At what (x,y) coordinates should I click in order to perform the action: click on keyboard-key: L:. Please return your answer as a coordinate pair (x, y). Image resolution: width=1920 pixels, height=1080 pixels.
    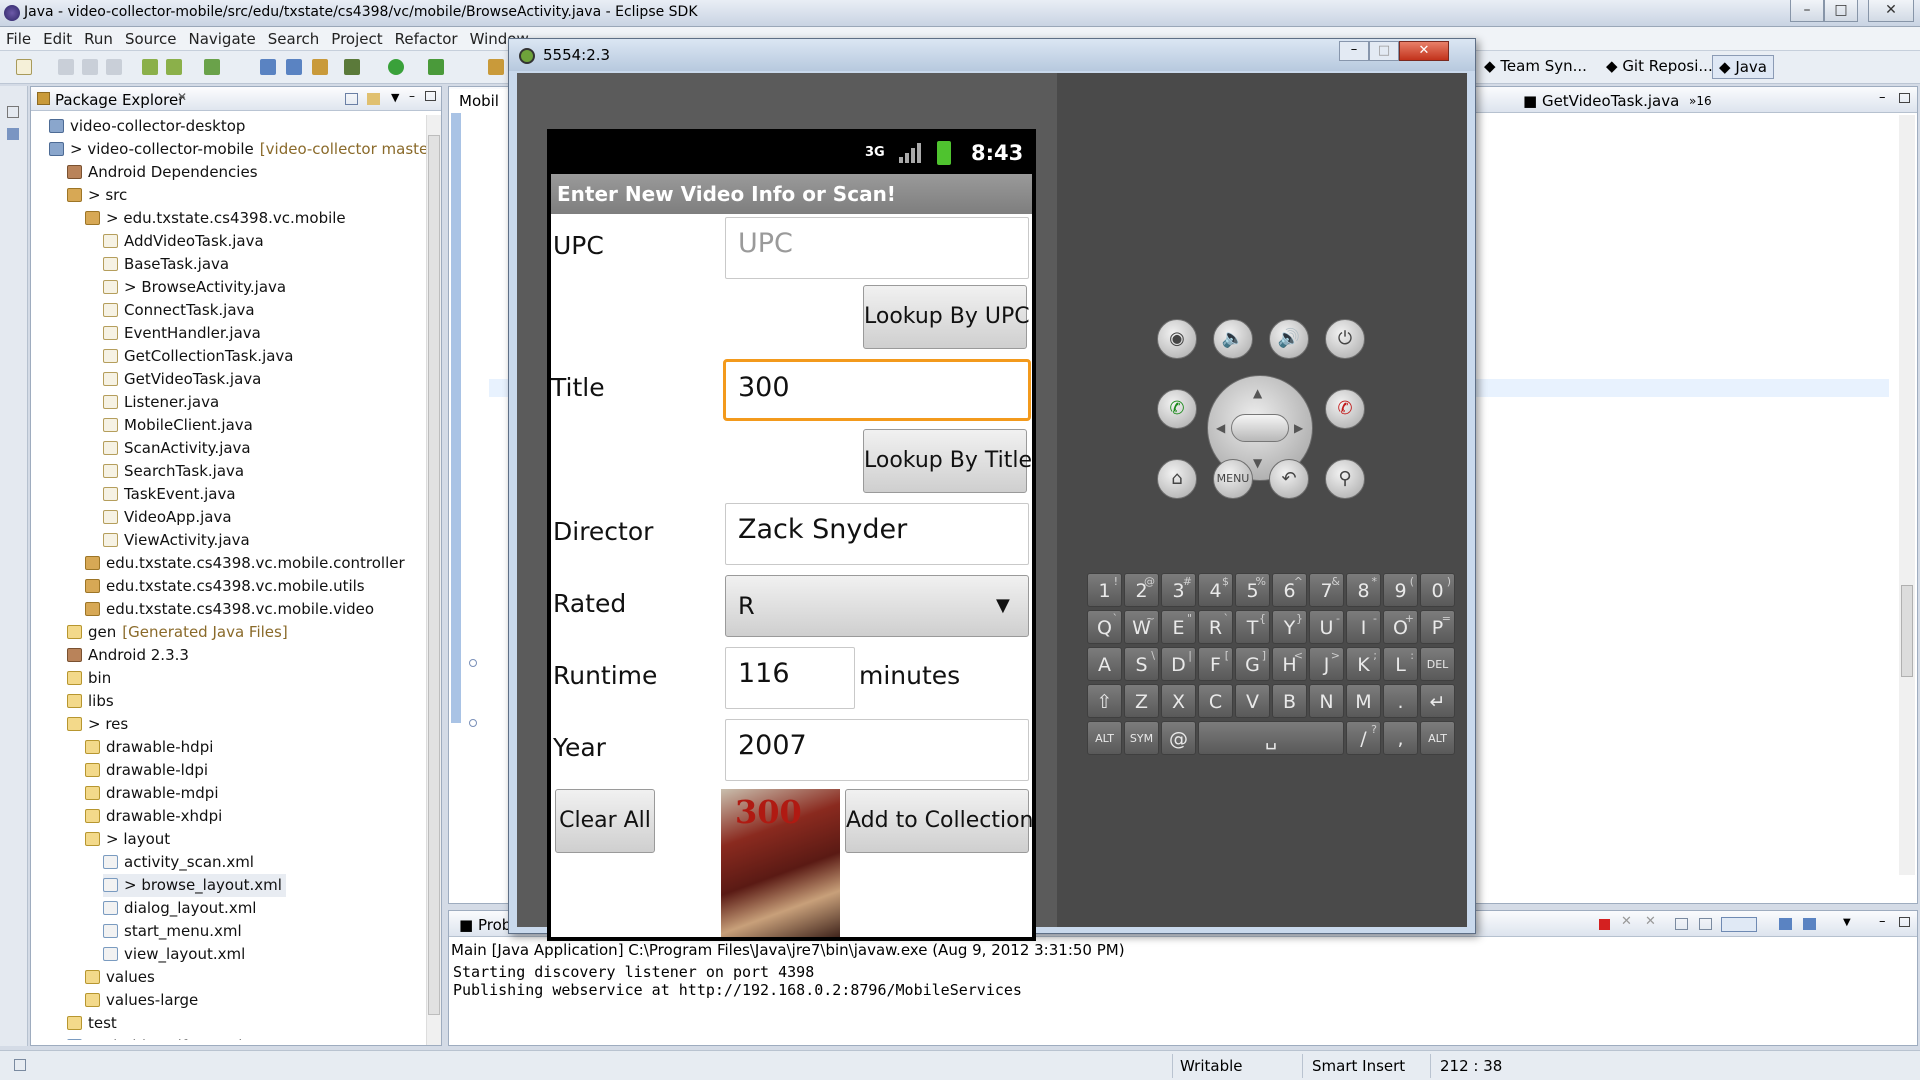
    Looking at the image, I should click on (1400, 664).